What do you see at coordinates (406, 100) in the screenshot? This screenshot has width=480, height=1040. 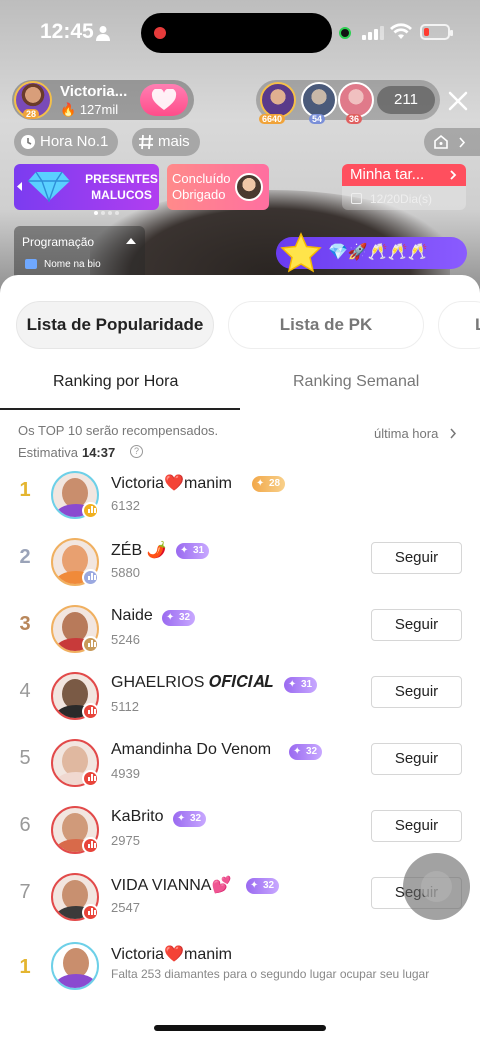 I see `total-viewers: 211` at bounding box center [406, 100].